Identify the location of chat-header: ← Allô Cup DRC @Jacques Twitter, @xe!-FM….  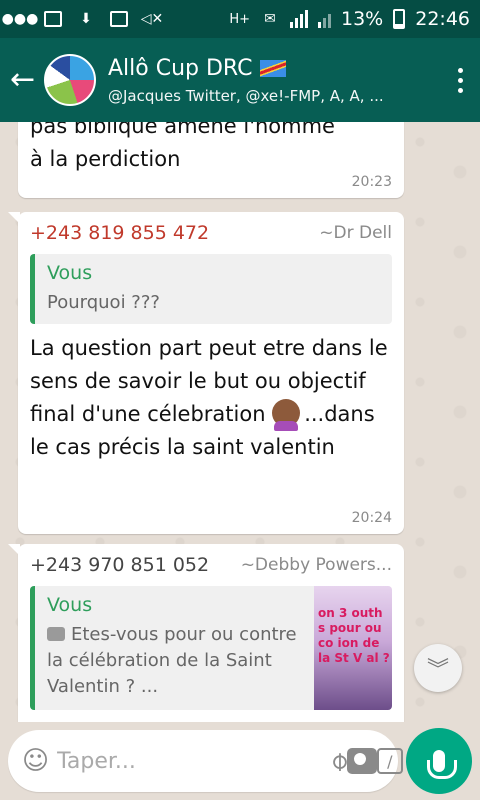
(240, 80).